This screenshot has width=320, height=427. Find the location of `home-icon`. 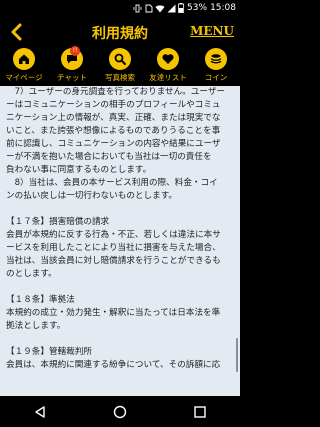

home-icon is located at coordinates (24, 59).